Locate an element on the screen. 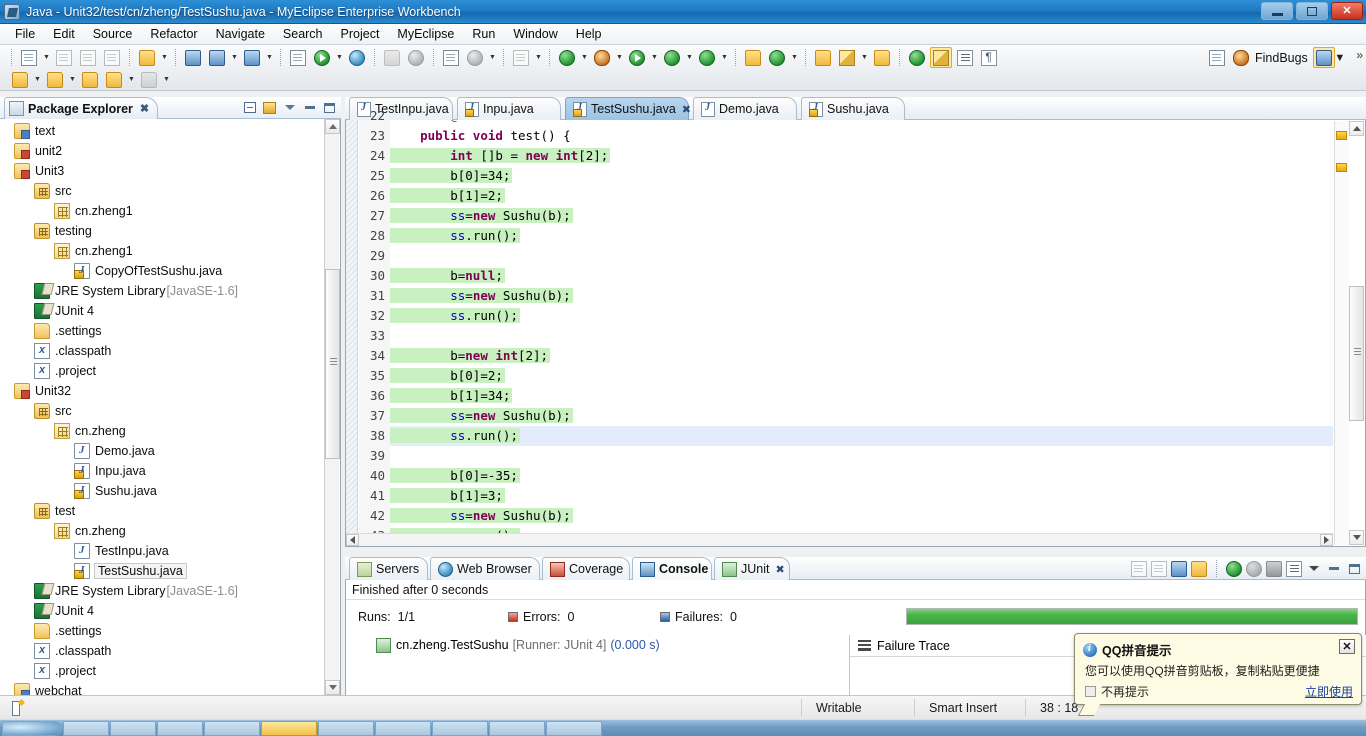 The width and height of the screenshot is (1366, 736). scroll-up-icon is located at coordinates (1356, 128).